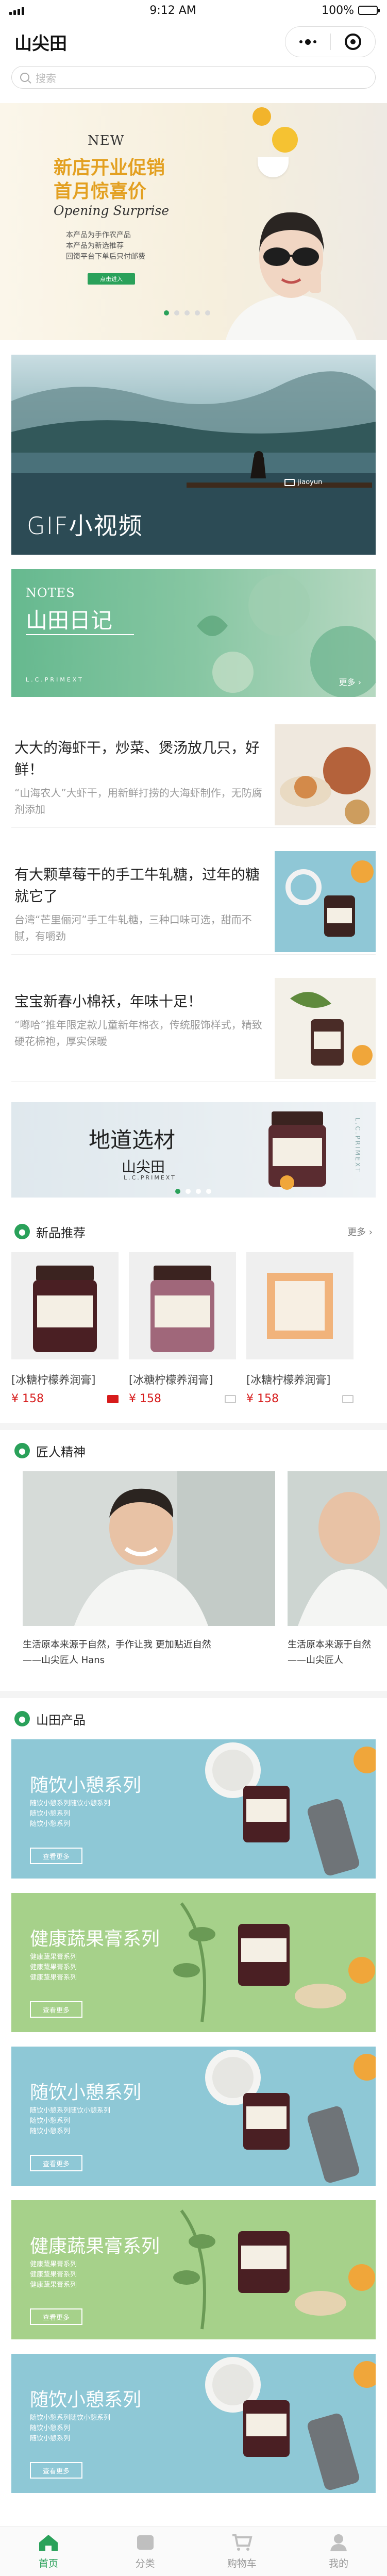 This screenshot has width=387, height=2576. I want to click on signal-icon, so click(16, 10).